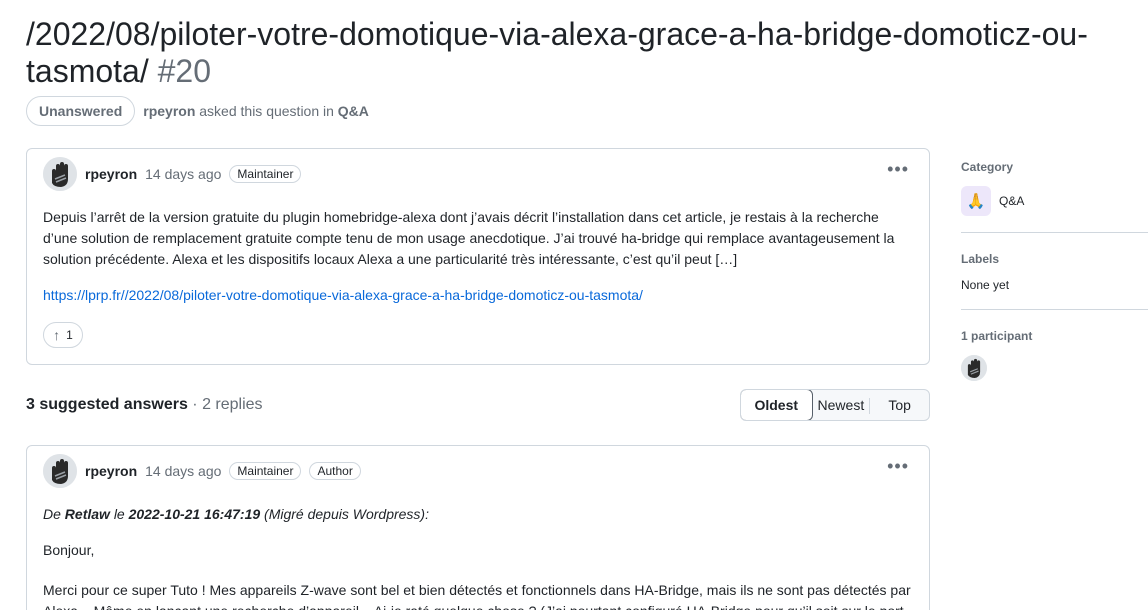 Image resolution: width=1148 pixels, height=610 pixels. What do you see at coordinates (119, 514) in the screenshot?
I see `intro-mid: le` at bounding box center [119, 514].